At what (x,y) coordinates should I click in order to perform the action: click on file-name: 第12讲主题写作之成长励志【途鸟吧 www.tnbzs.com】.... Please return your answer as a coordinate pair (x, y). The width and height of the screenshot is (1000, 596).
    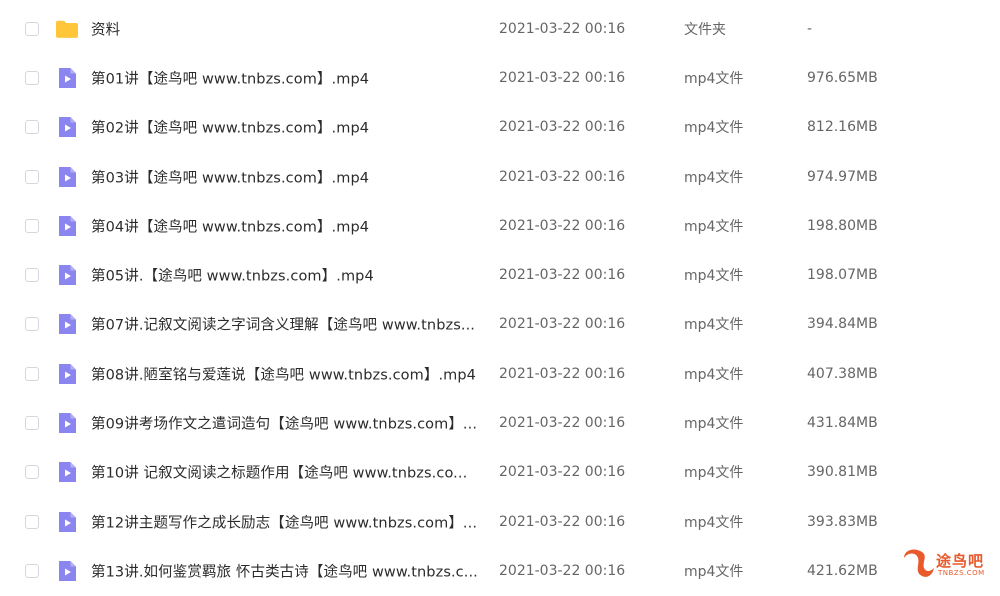
    Looking at the image, I should click on (288, 521).